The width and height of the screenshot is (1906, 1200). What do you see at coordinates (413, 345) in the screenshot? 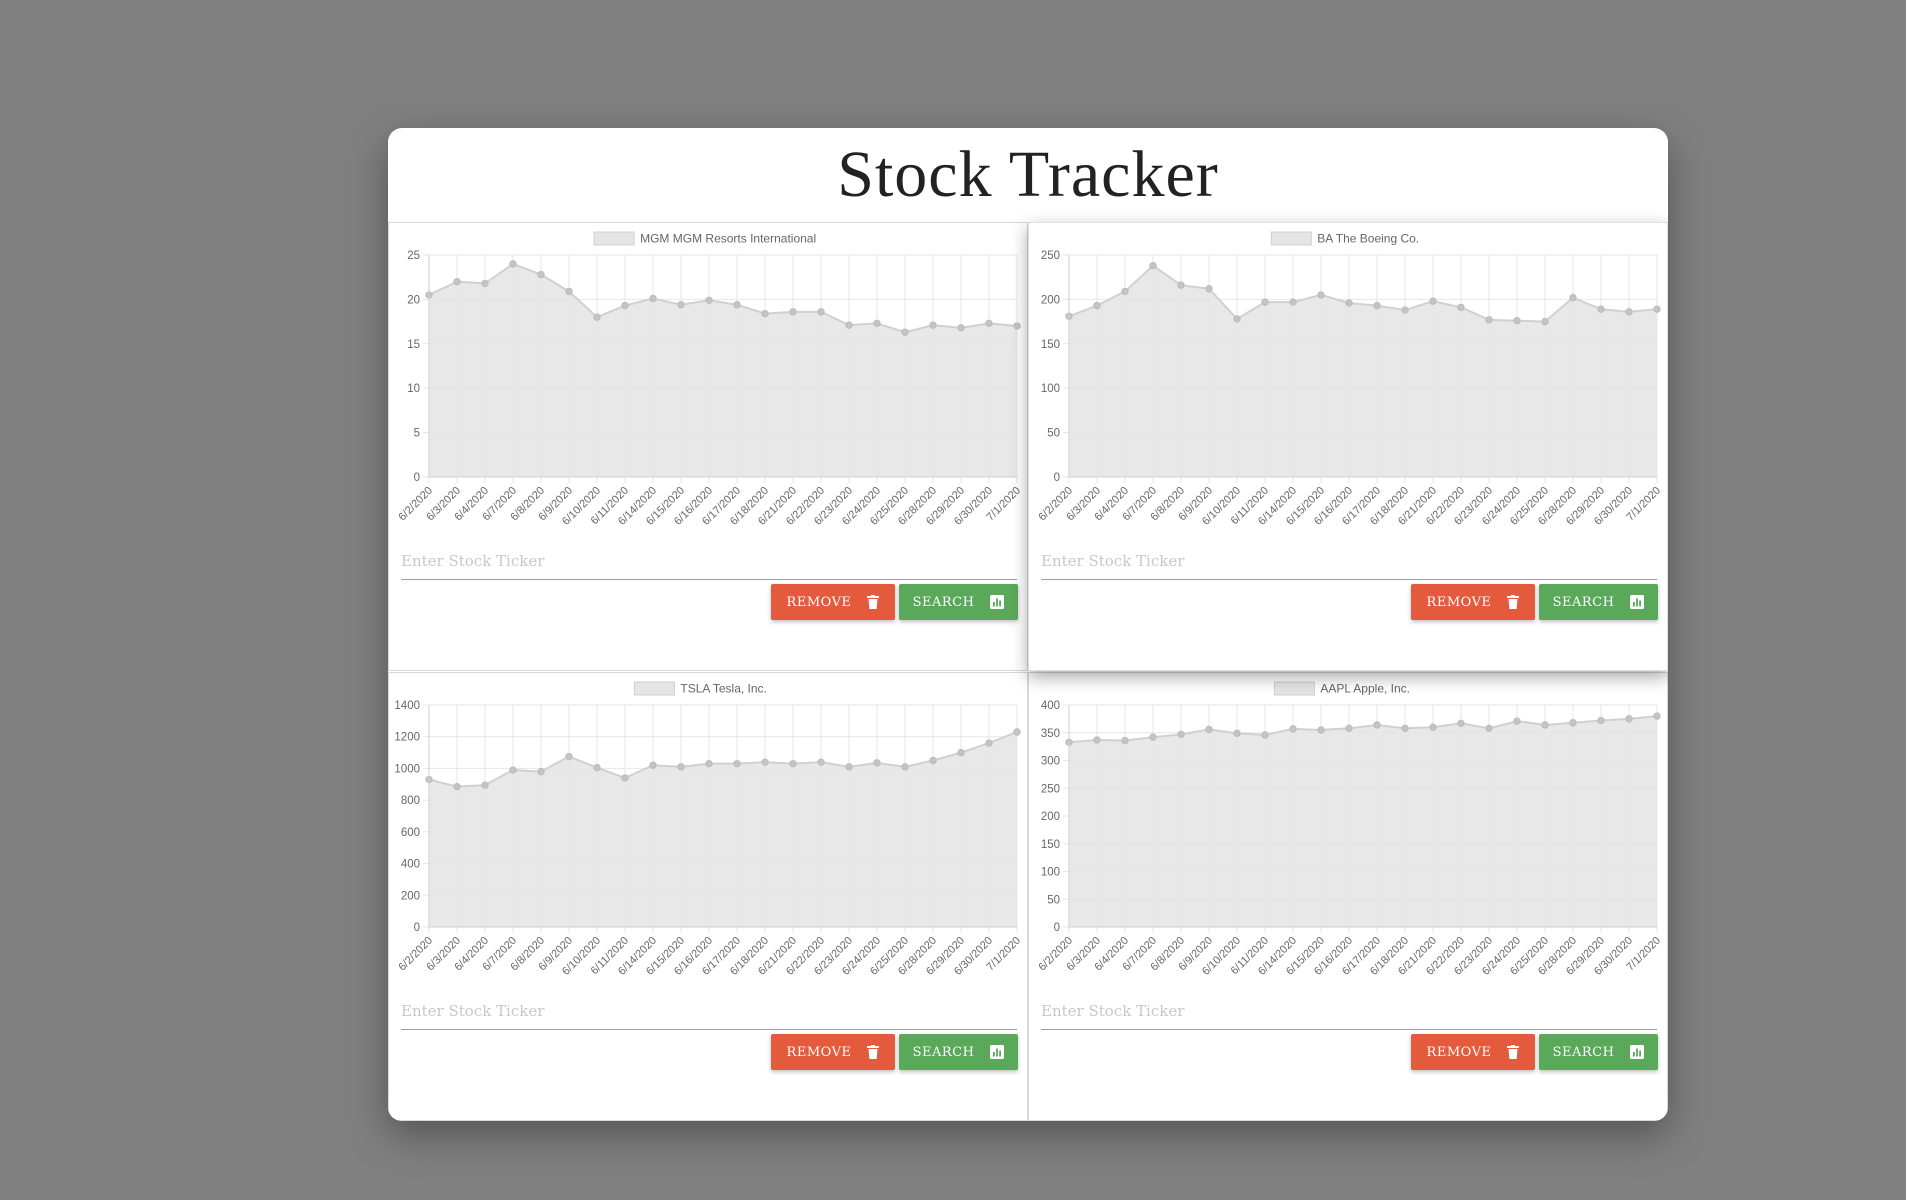
I see `y-tick-label: 15` at bounding box center [413, 345].